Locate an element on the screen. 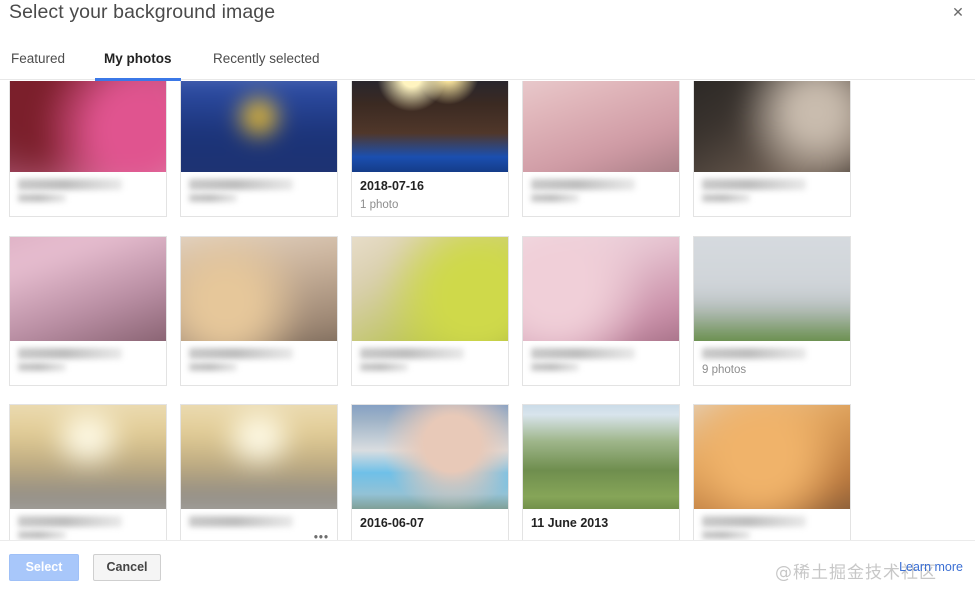 The height and width of the screenshot is (592, 975). dialog-footer: Select Cancel @稀土掘金技术社区 Learn more is located at coordinates (487, 566).